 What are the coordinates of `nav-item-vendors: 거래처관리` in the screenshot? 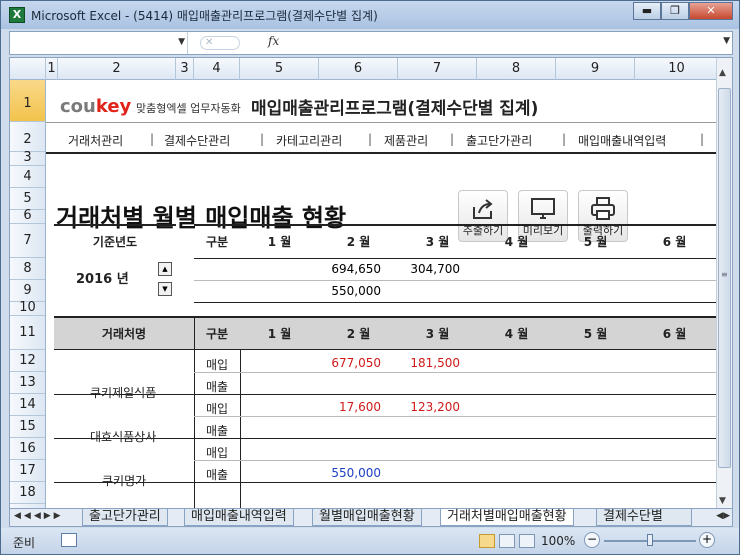 It's located at (95, 140).